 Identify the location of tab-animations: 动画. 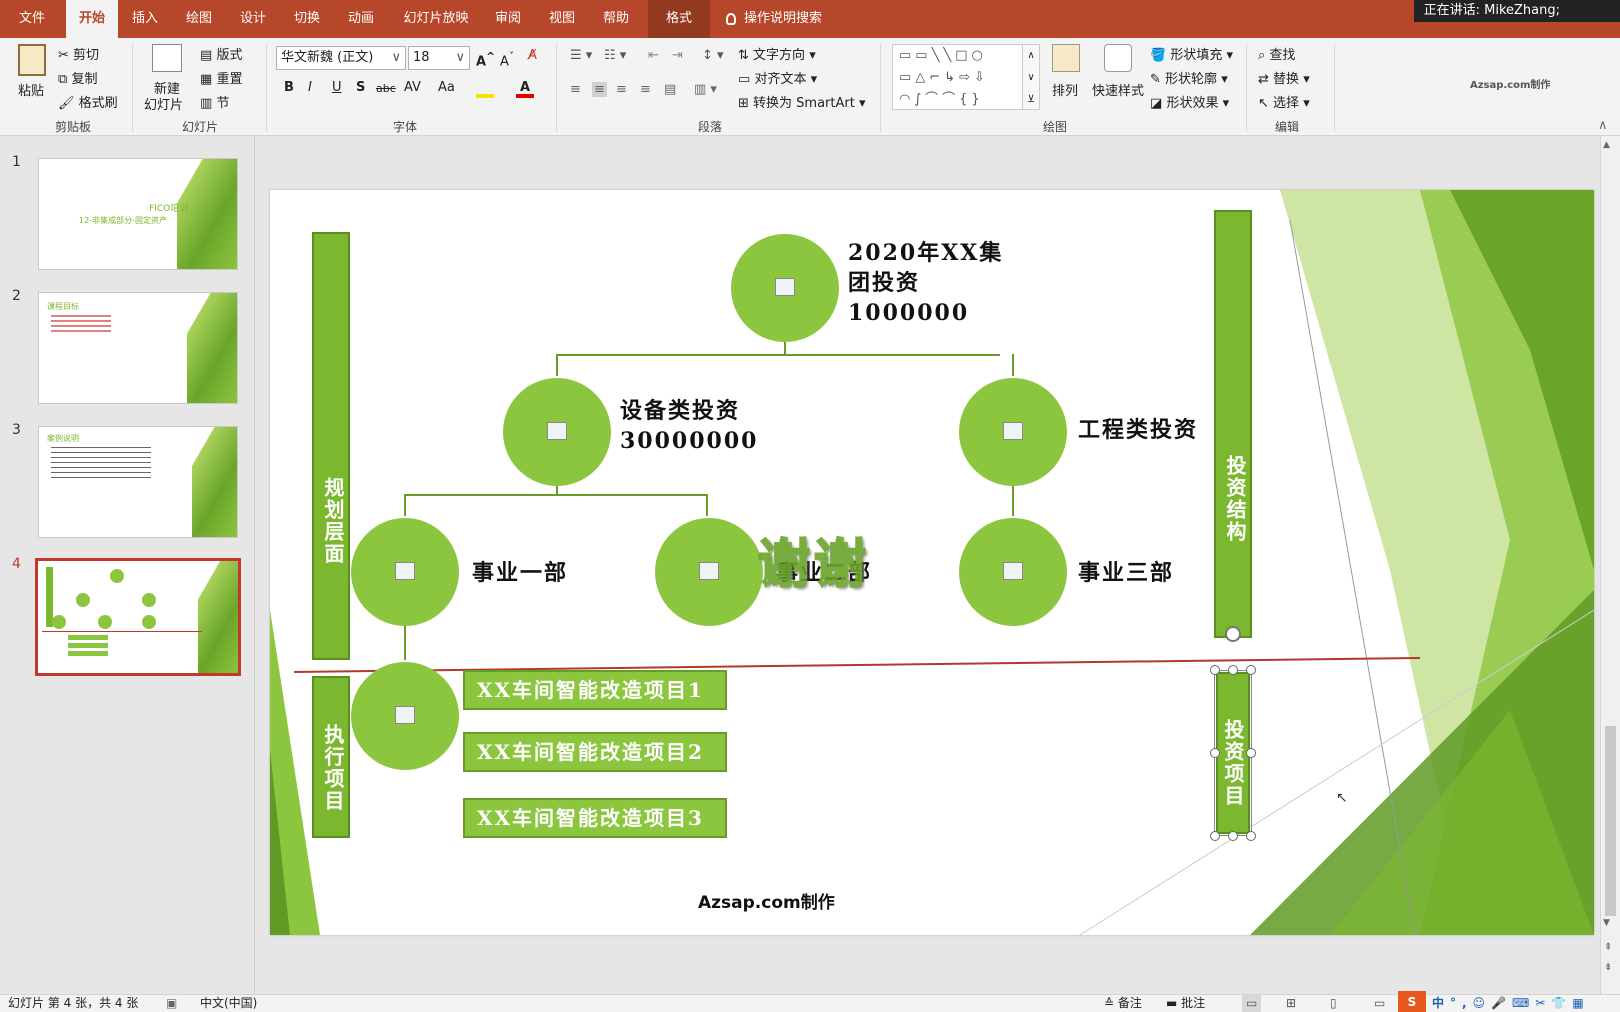
(361, 19).